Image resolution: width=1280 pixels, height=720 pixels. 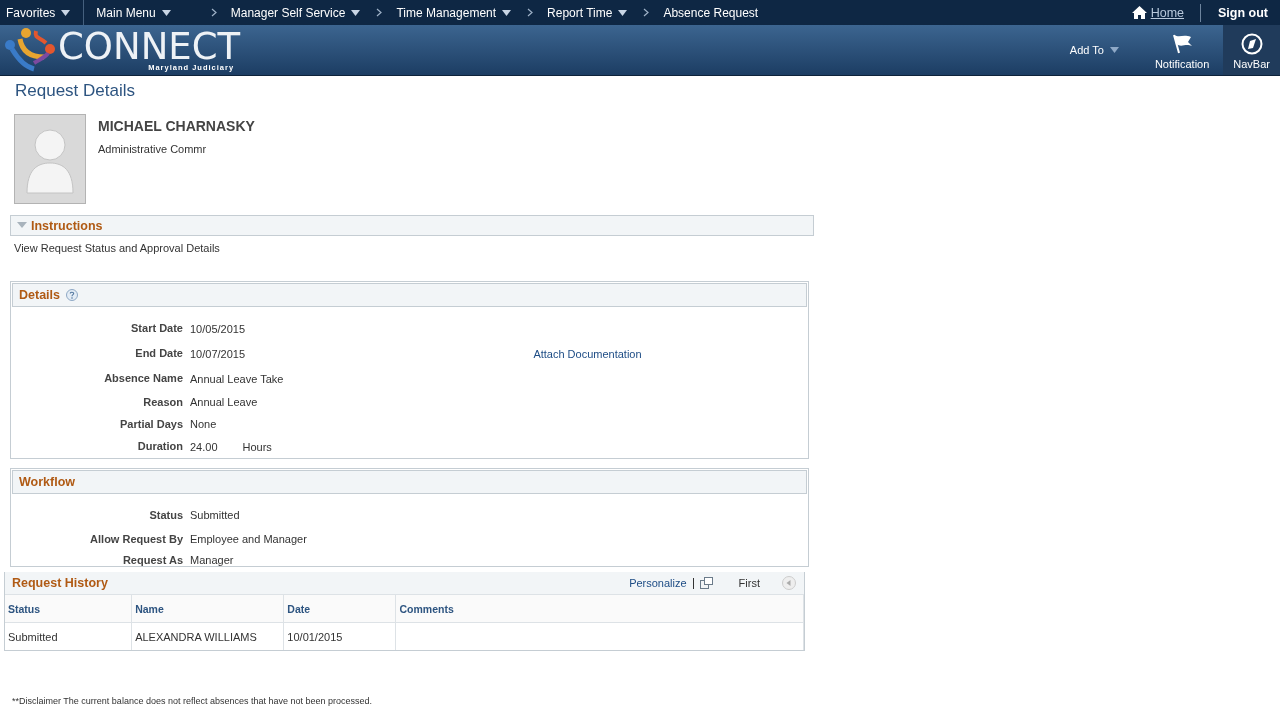 I want to click on employee-title: Administrative Commr, so click(x=153, y=149).